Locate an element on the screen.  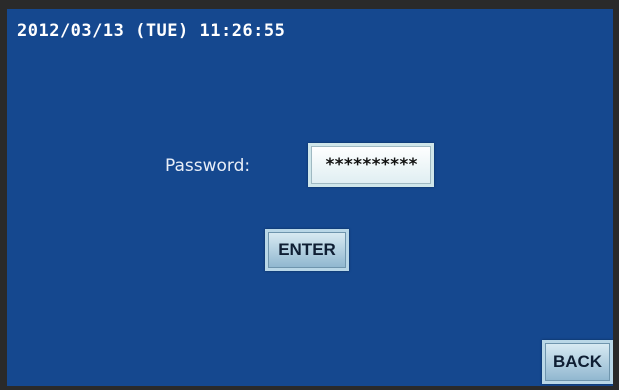
password-label: Password: is located at coordinates (208, 166).